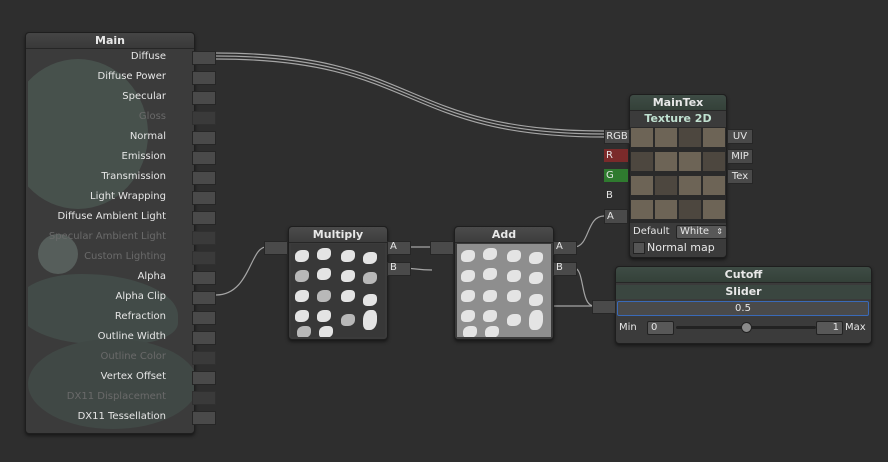 This screenshot has width=888, height=462. What do you see at coordinates (133, 356) in the screenshot?
I see `main-input-label: Outline Color` at bounding box center [133, 356].